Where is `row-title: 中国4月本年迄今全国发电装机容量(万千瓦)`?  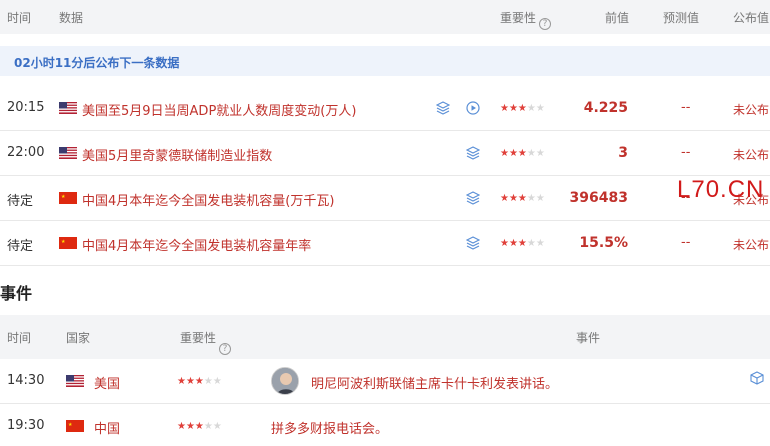
row-title: 中国4月本年迄今全国发电装机容量(万千瓦) is located at coordinates (208, 199).